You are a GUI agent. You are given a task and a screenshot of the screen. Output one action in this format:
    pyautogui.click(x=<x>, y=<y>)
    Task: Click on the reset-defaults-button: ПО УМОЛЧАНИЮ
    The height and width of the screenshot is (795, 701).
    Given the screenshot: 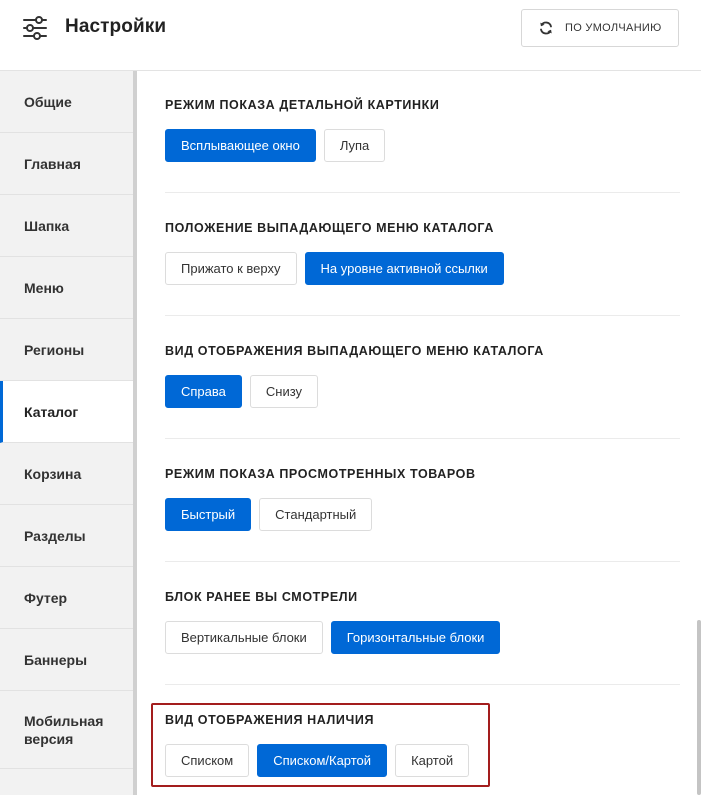 What is the action you would take?
    pyautogui.click(x=600, y=28)
    